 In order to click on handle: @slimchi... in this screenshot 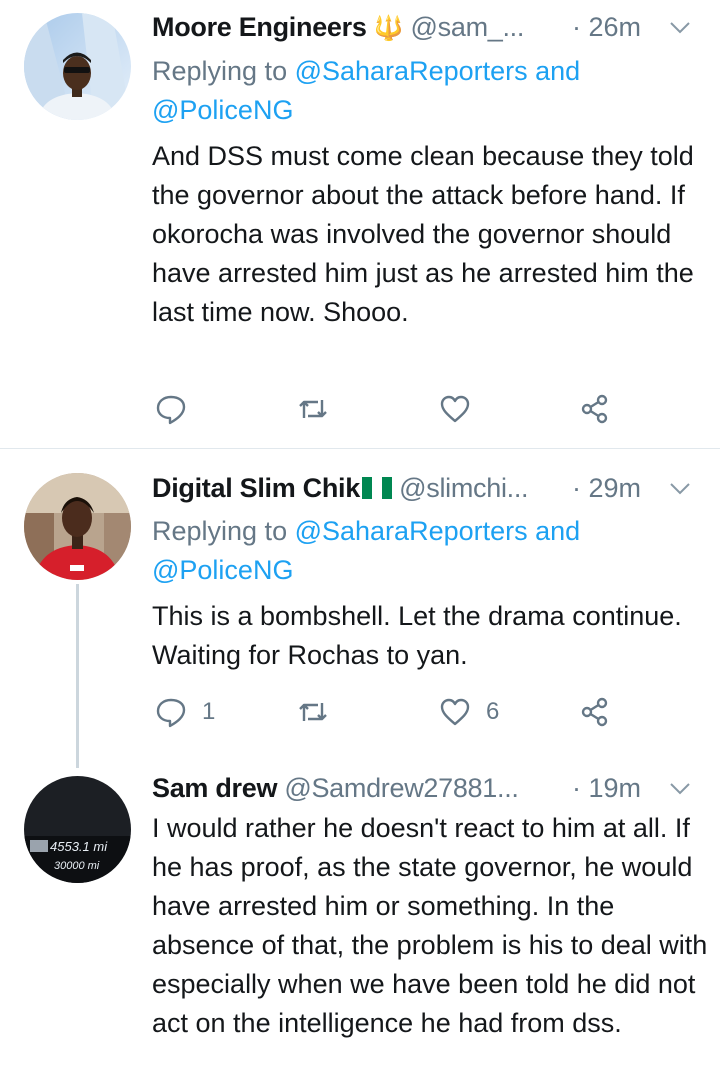, I will do `click(463, 488)`.